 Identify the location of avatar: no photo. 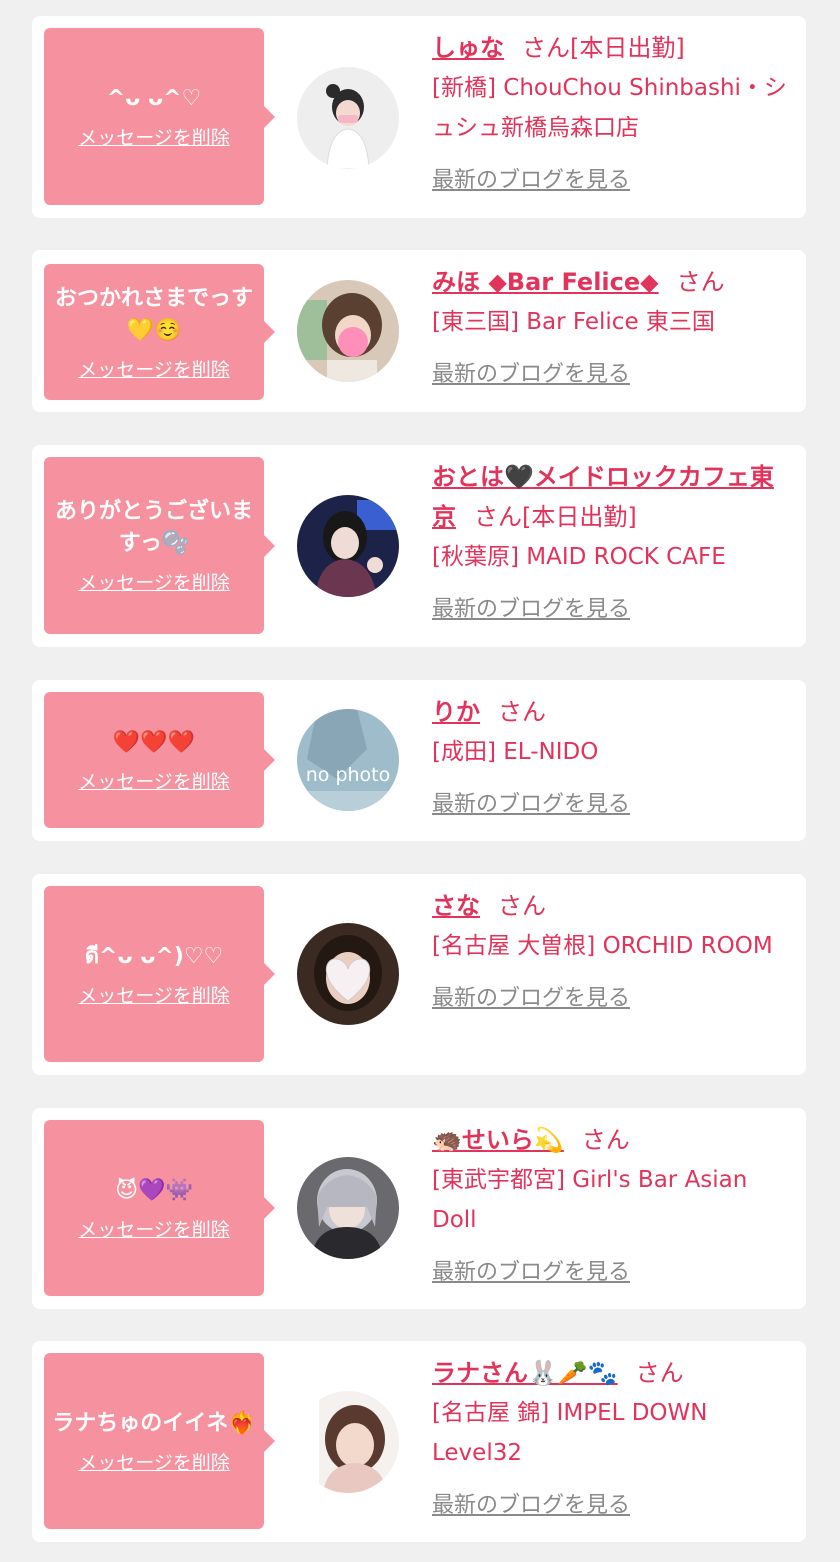
(348, 760).